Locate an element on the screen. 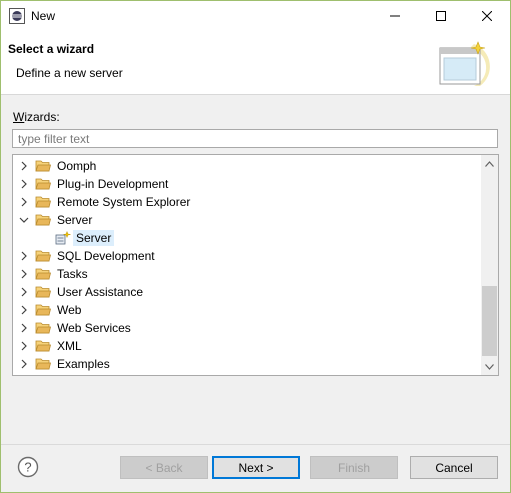  page-description: Define a new server is located at coordinates (69, 73).